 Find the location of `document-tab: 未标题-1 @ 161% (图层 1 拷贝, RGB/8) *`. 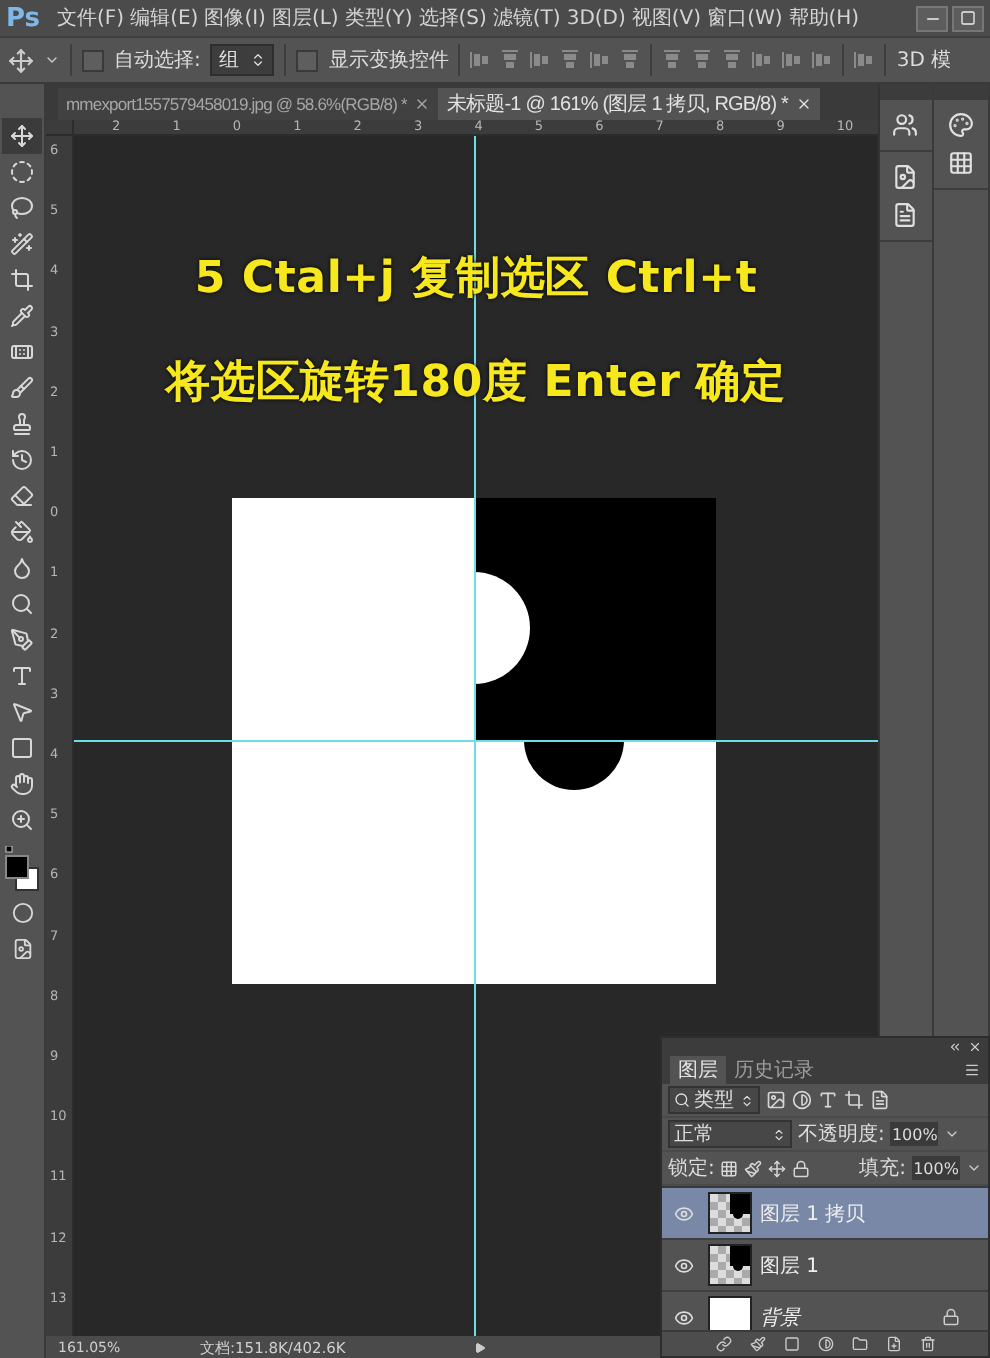

document-tab: 未标题-1 @ 161% (图层 1 拷贝, RGB/8) * is located at coordinates (629, 104).